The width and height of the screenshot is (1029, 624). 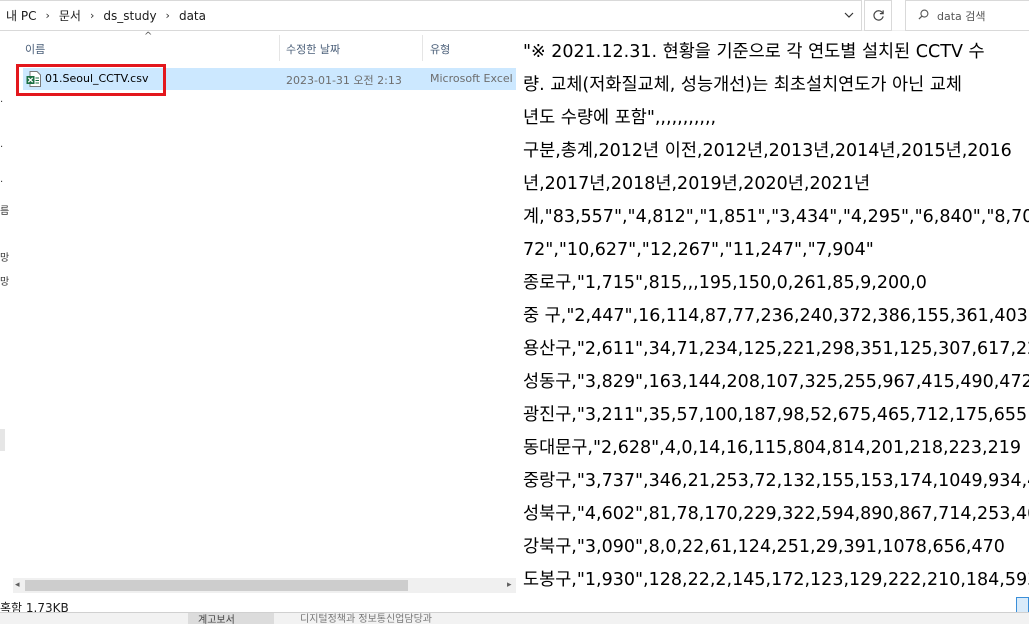 I want to click on nav-glyph: 름, so click(x=4, y=209).